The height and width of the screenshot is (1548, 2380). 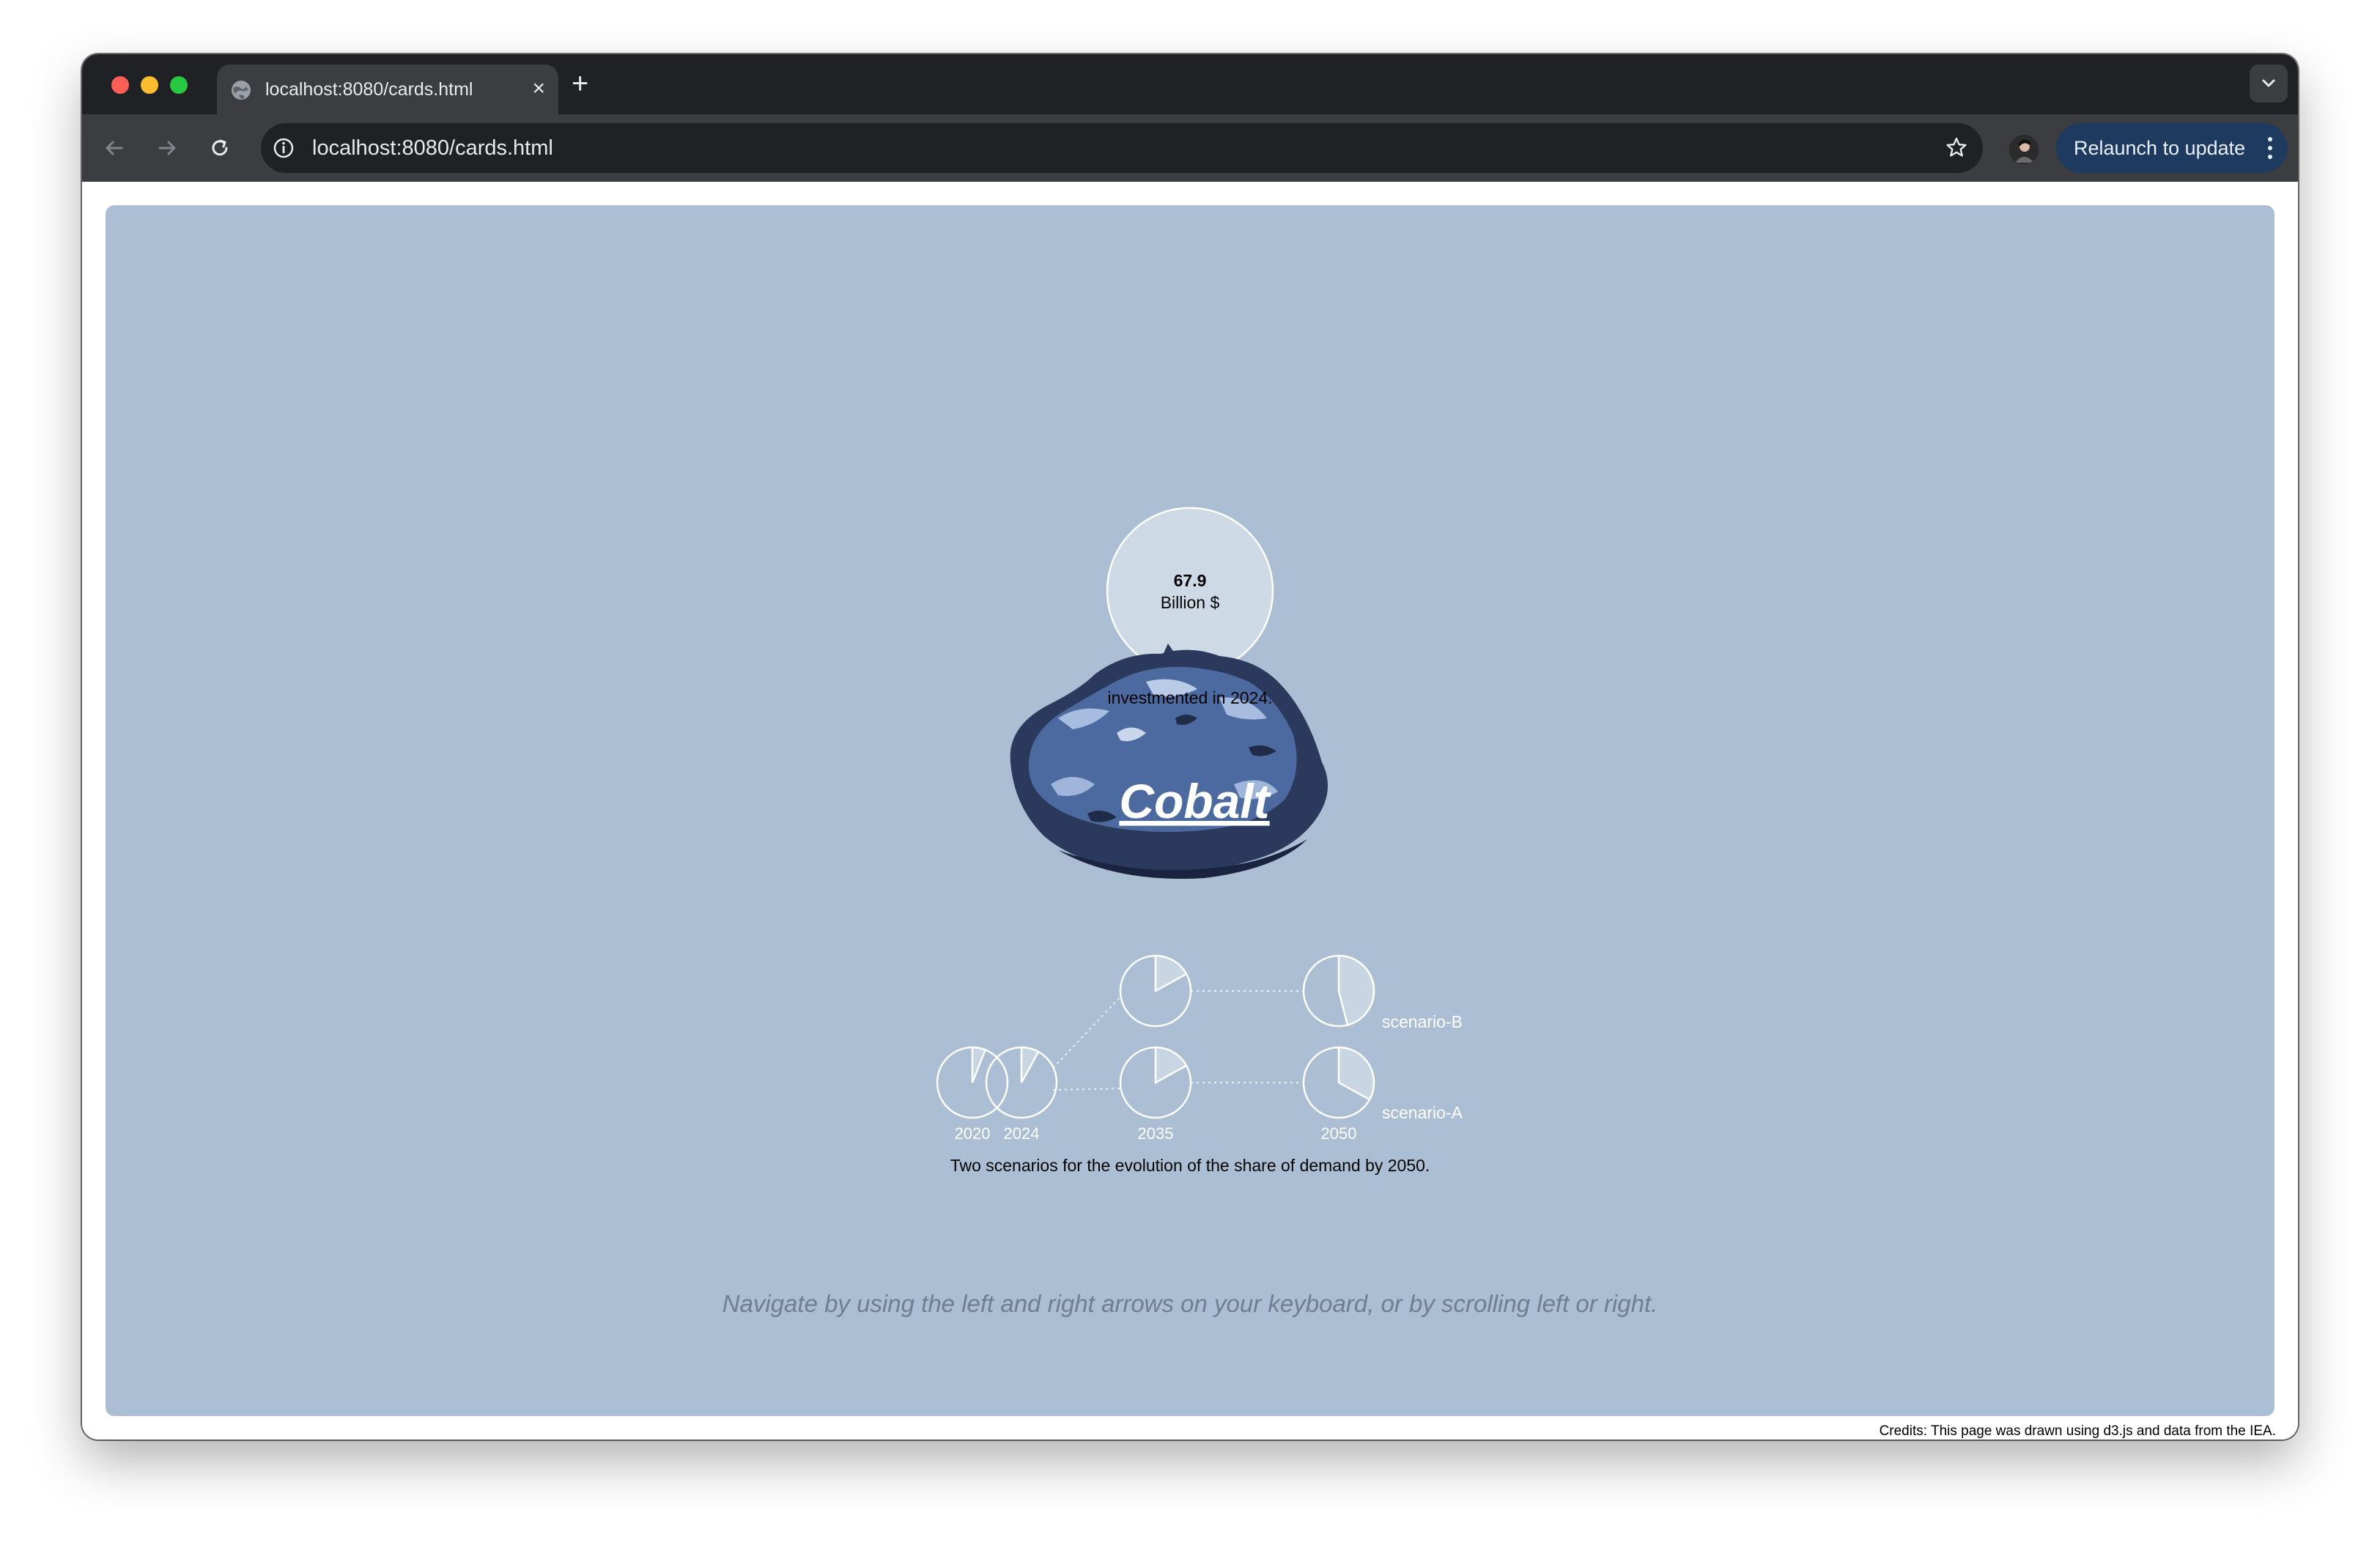 What do you see at coordinates (1156, 1133) in the screenshot?
I see `year-label-2035: 2035` at bounding box center [1156, 1133].